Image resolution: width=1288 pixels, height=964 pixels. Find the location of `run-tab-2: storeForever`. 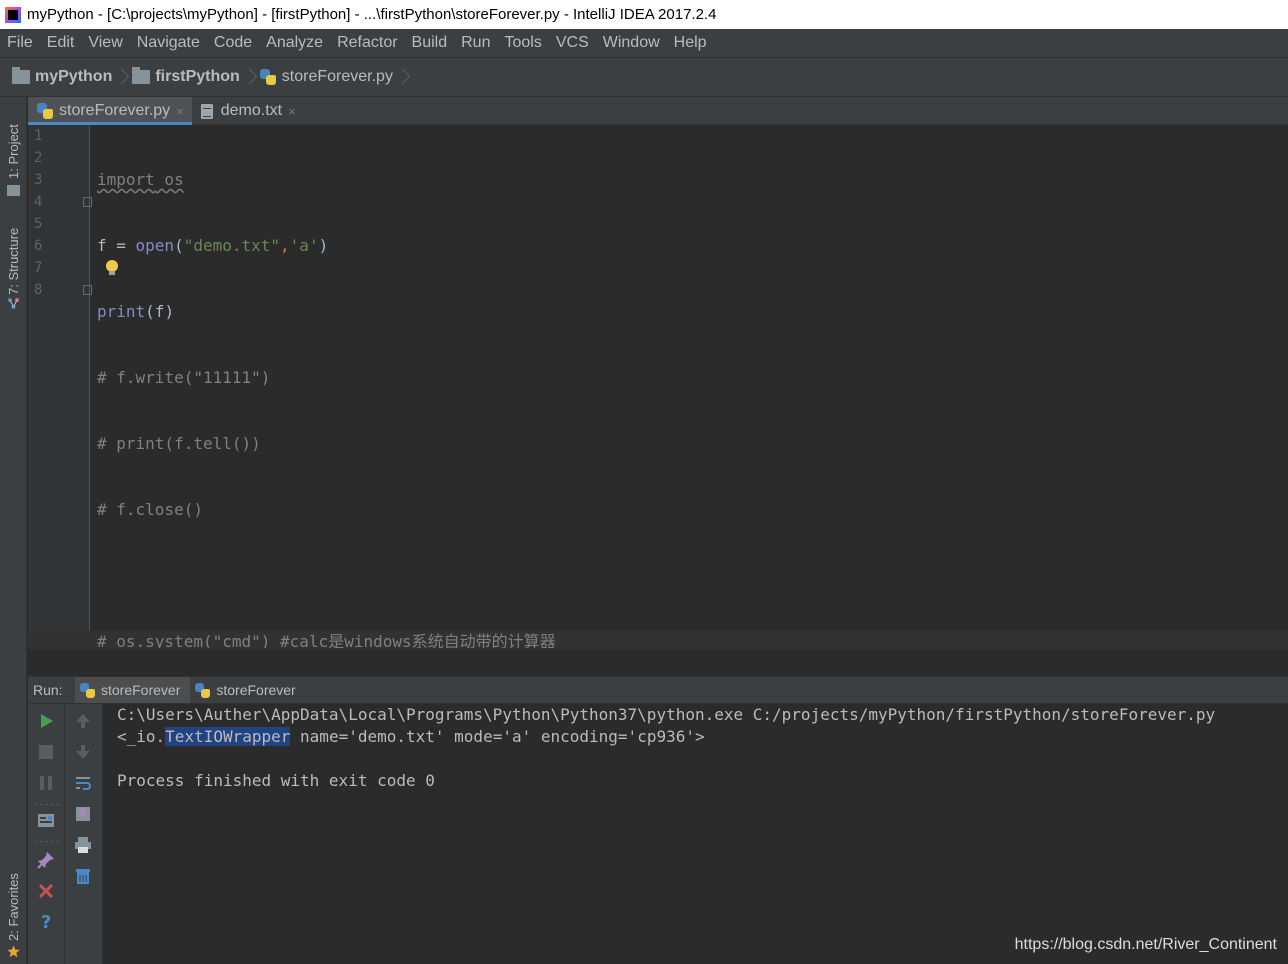

run-tab-2: storeForever is located at coordinates (247, 690).